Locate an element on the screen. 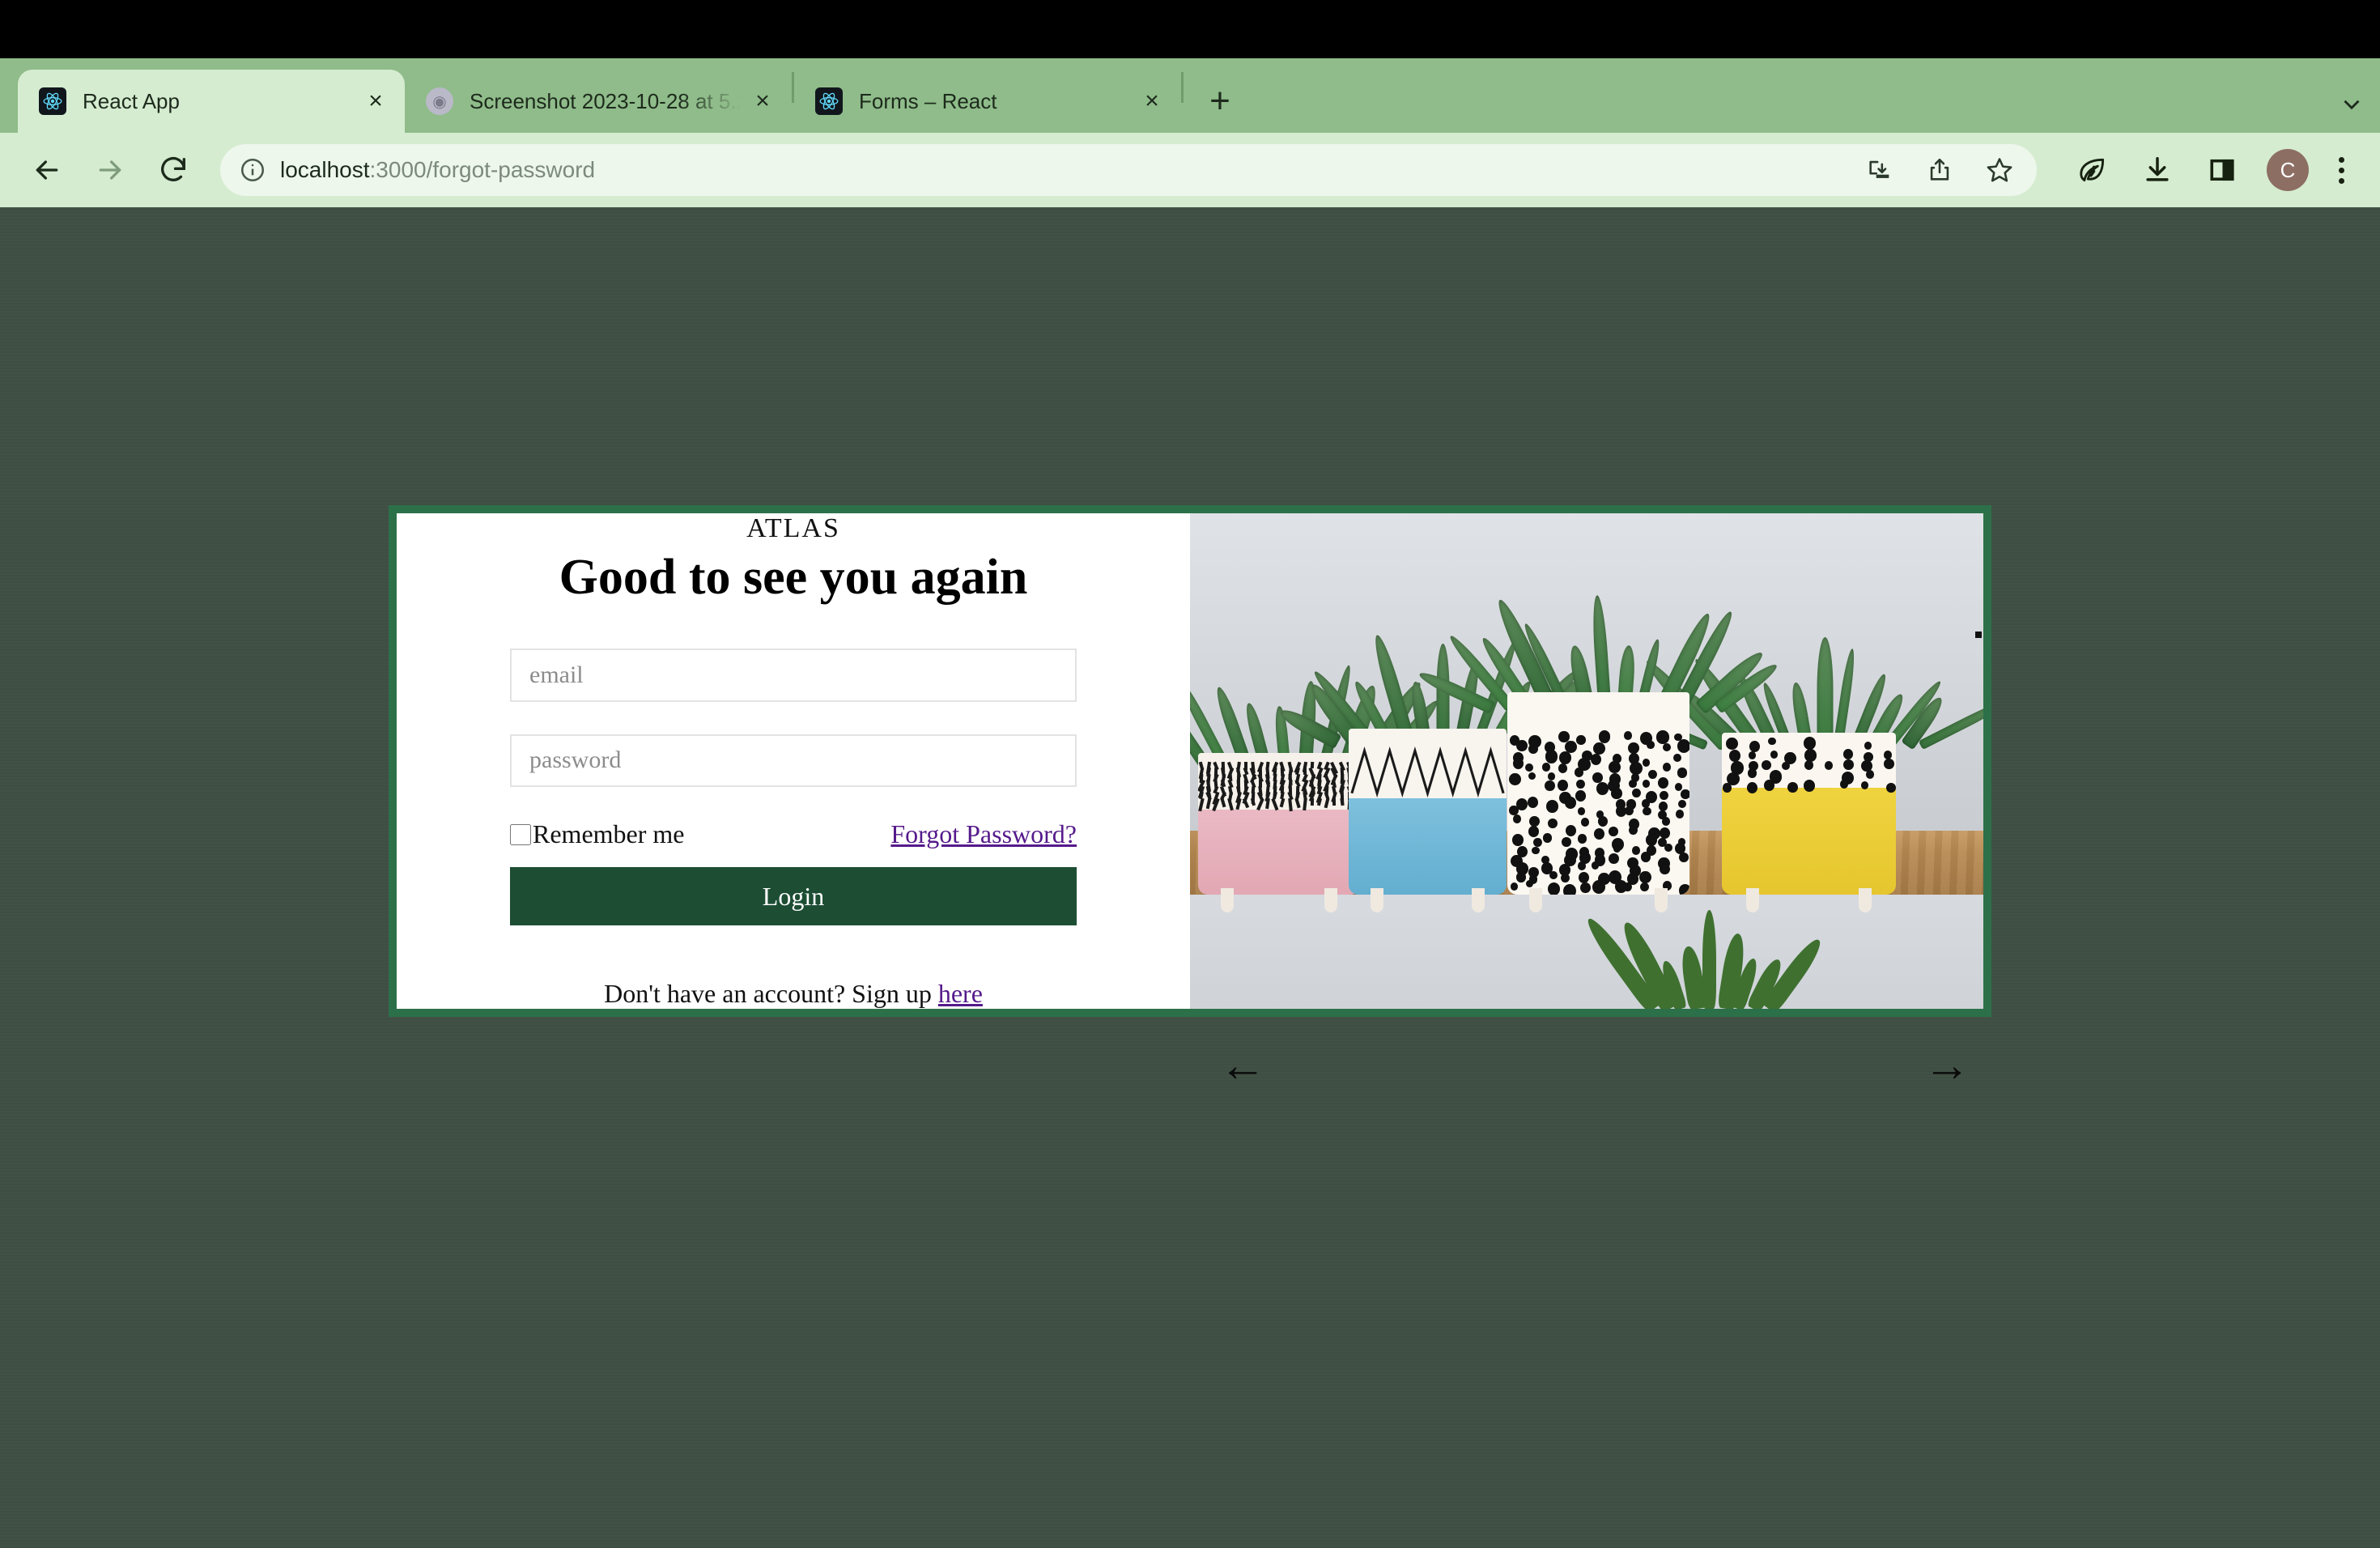 This screenshot has width=2380, height=1548. tab-title: Screenshot 2023-10-28 at 5.2 is located at coordinates (605, 100).